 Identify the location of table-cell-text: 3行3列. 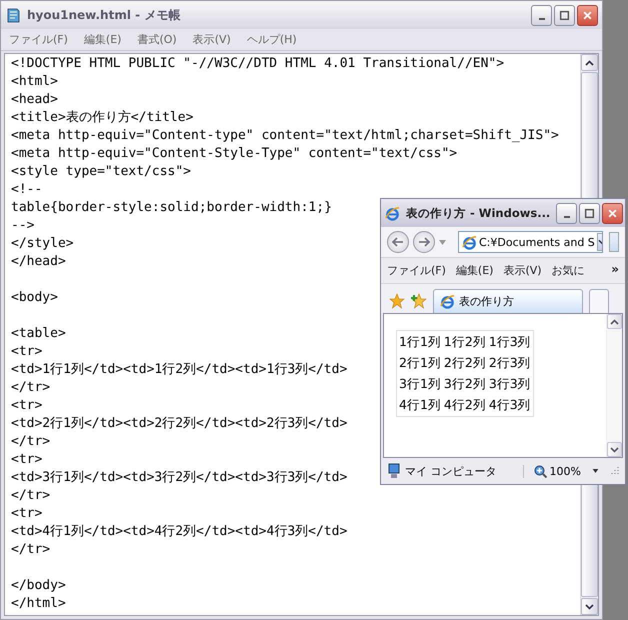
(510, 384).